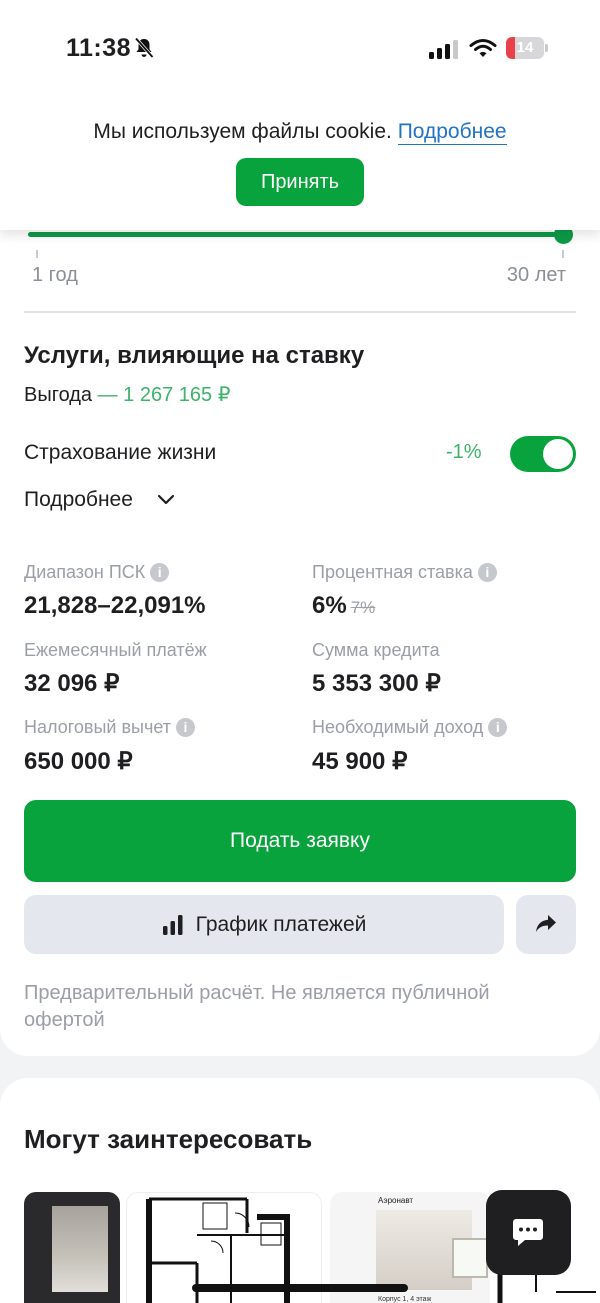 This screenshot has width=600, height=1303. What do you see at coordinates (464, 452) in the screenshot?
I see `life-insurance-discount: -1%` at bounding box center [464, 452].